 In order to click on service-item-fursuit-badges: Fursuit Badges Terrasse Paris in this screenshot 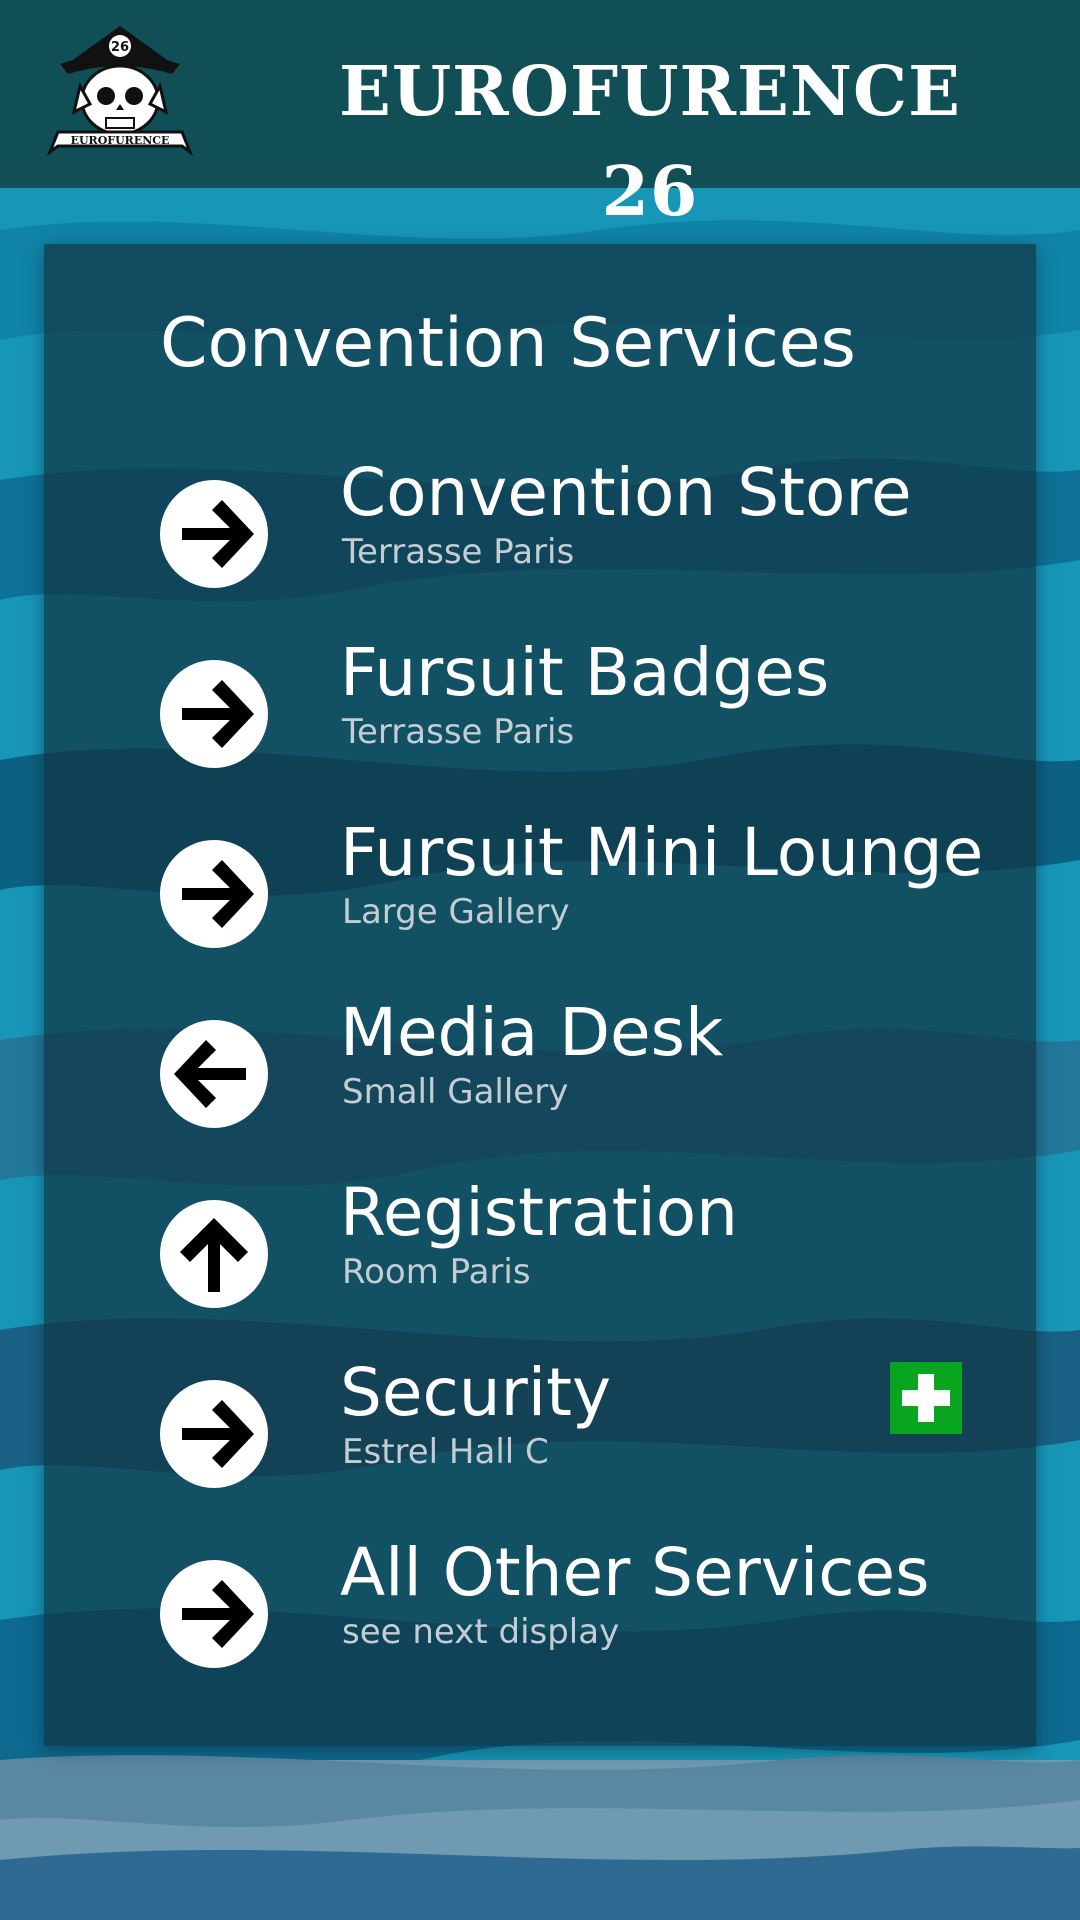, I will do `click(540, 722)`.